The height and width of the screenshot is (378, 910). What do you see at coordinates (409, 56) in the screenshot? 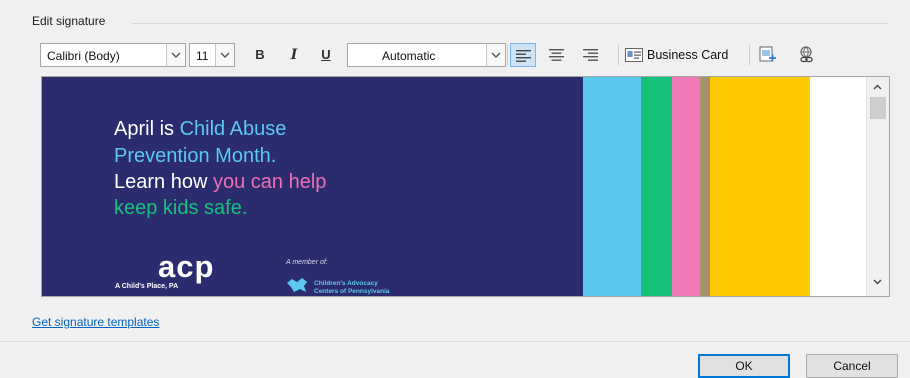
I see `font-color-value: Automatic` at bounding box center [409, 56].